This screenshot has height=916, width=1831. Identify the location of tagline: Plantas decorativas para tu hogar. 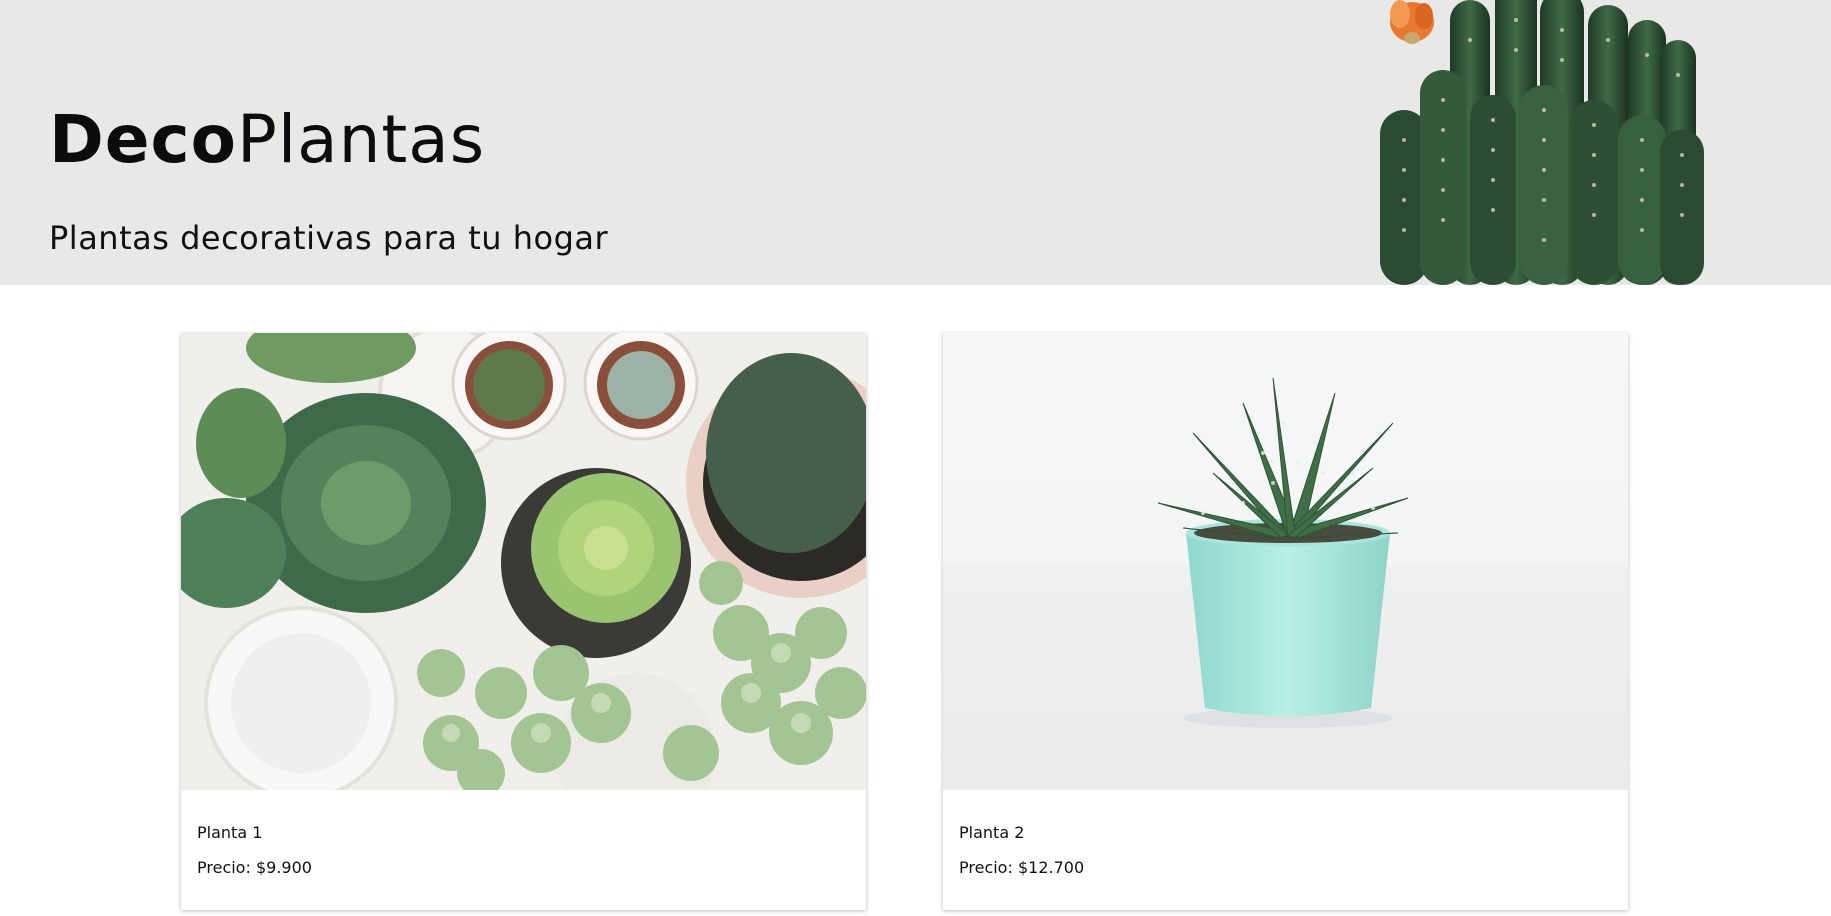
(329, 238).